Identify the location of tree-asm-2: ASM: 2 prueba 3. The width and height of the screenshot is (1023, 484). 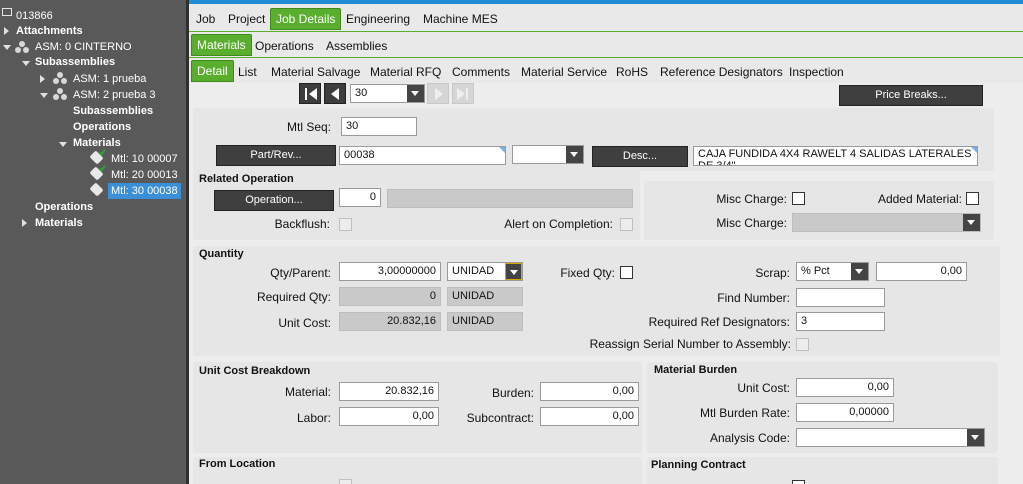
(114, 95).